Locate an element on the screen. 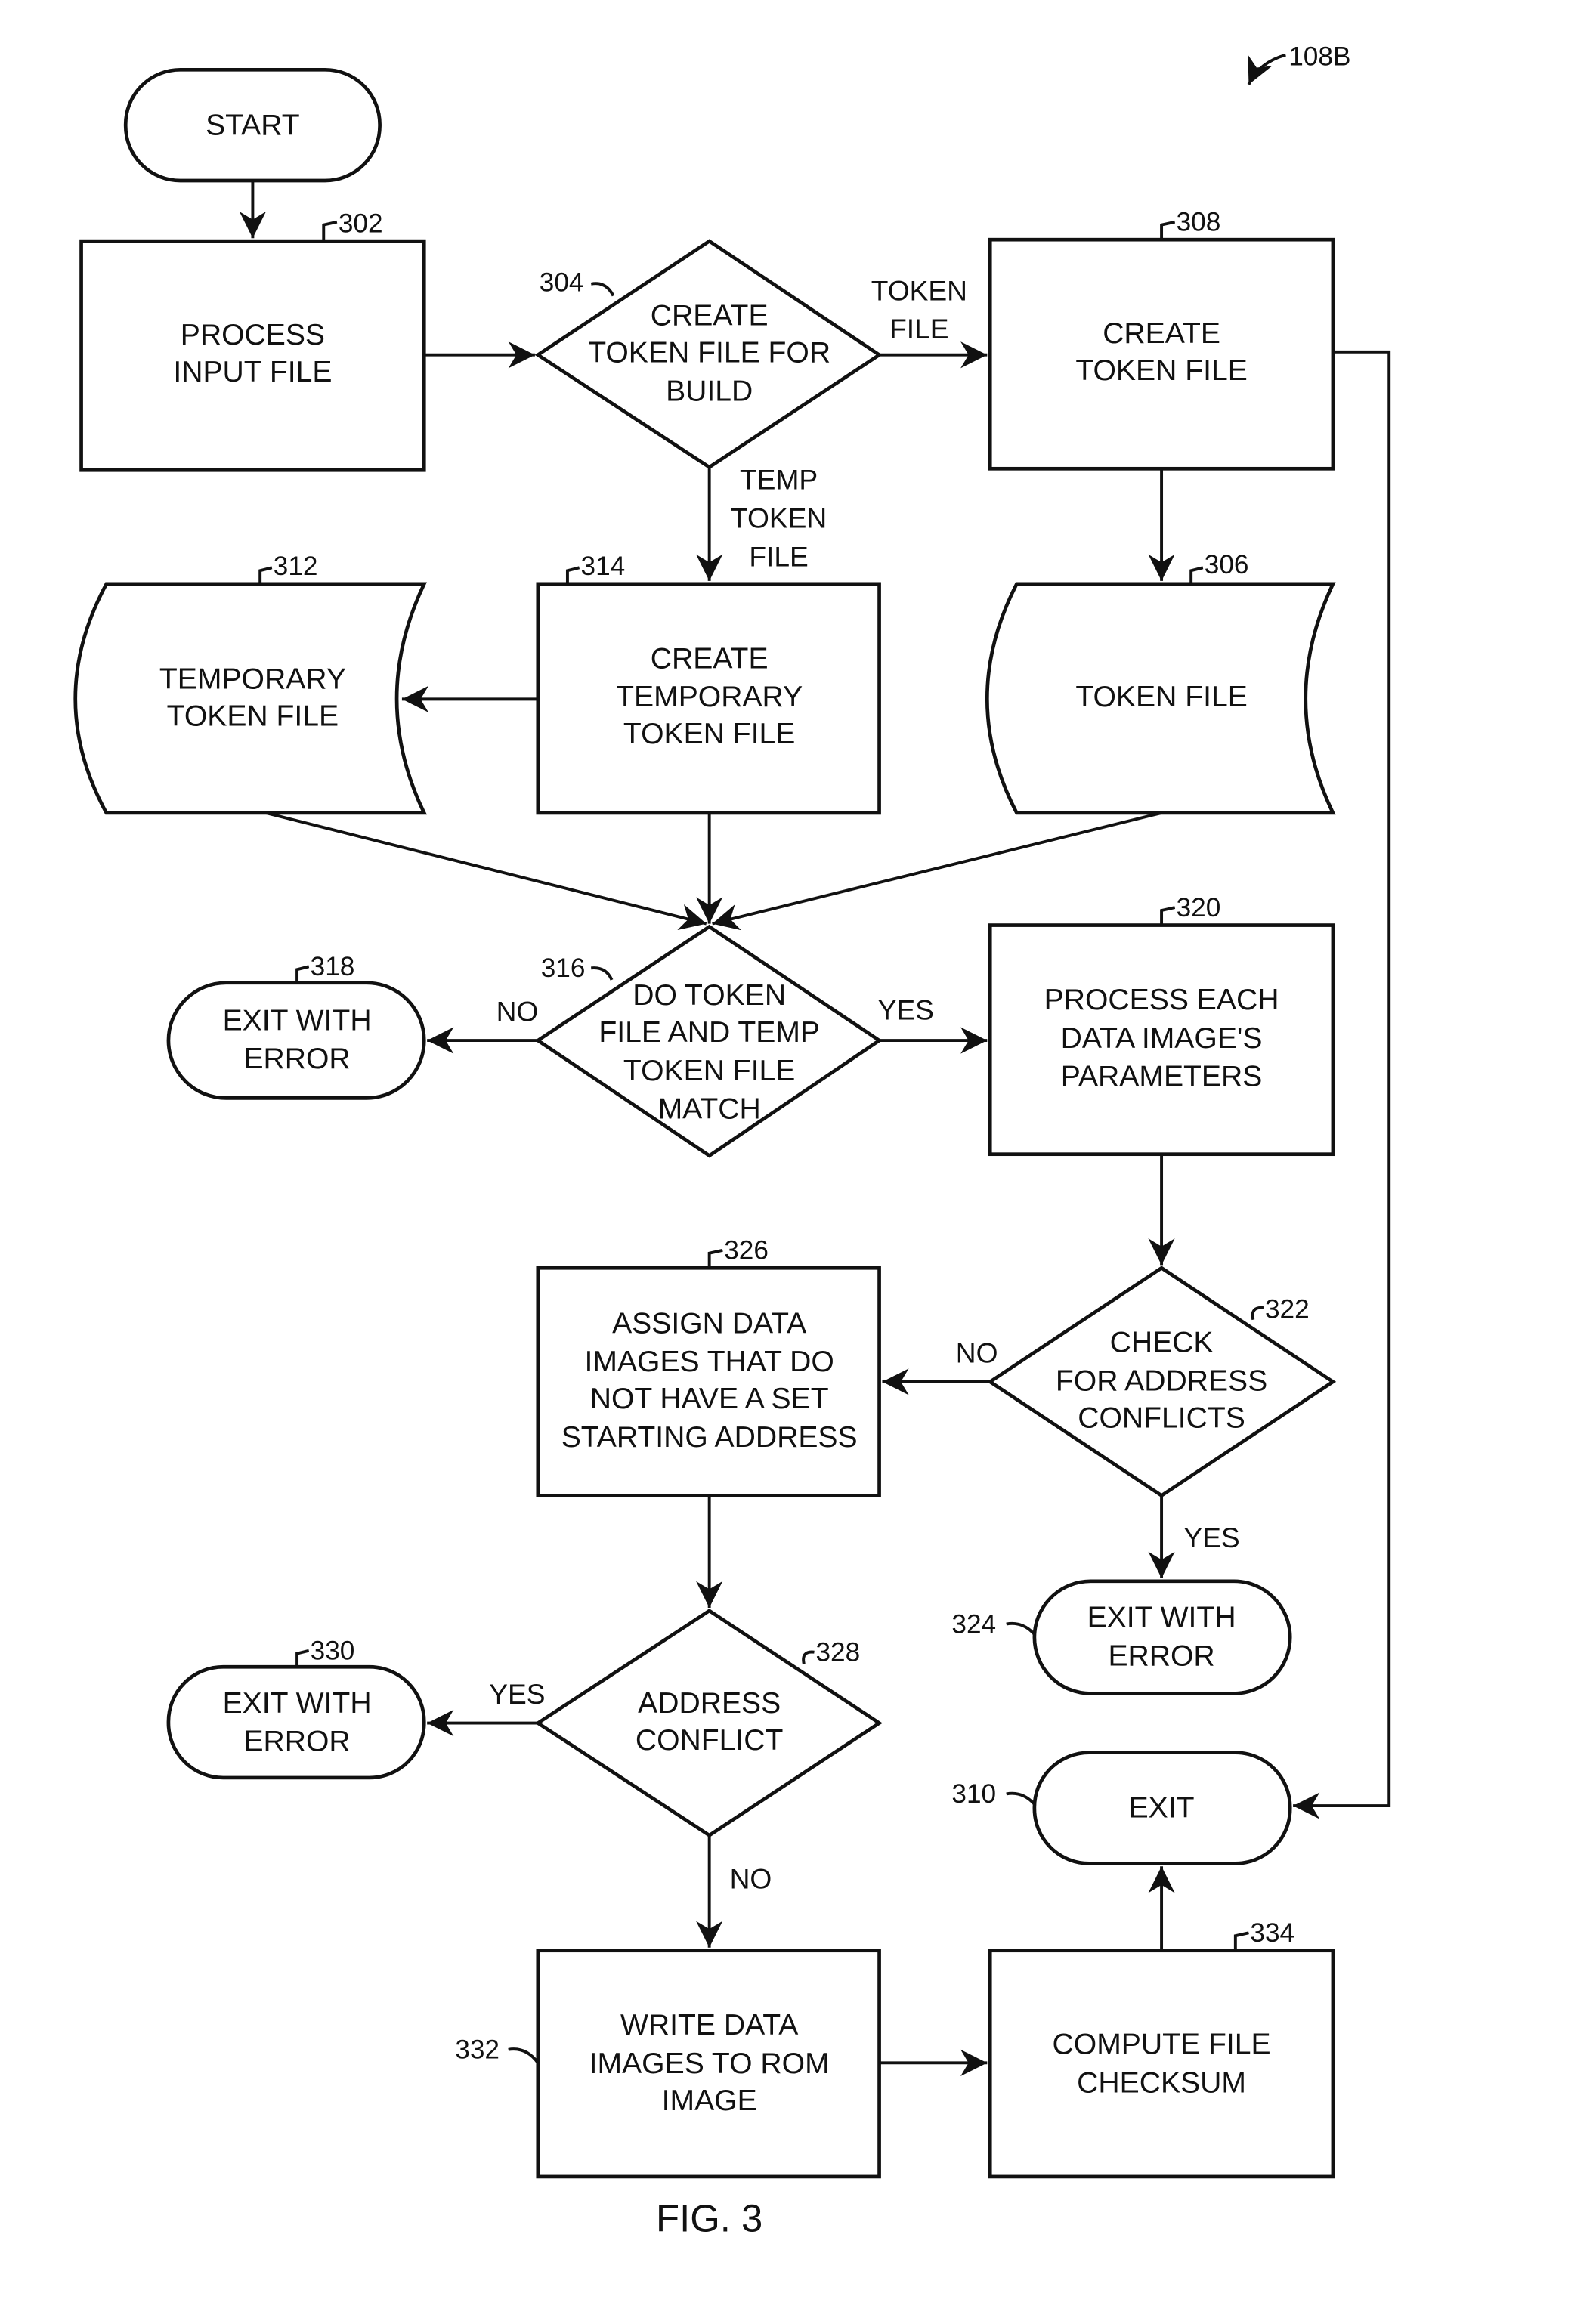 This screenshot has width=1596, height=2324. node-text: EXIT is located at coordinates (1162, 1808).